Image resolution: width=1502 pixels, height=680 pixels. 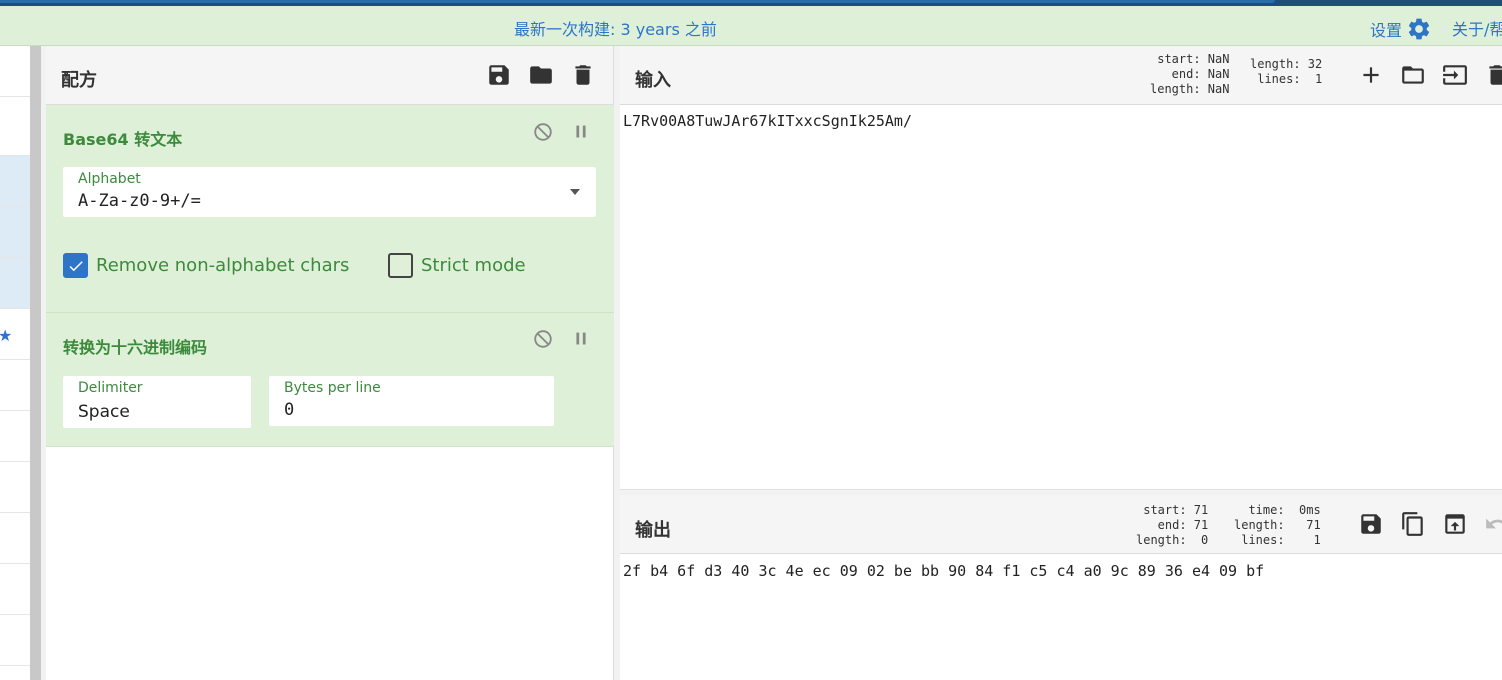 What do you see at coordinates (79, 80) in the screenshot?
I see `recipe-title: 配方` at bounding box center [79, 80].